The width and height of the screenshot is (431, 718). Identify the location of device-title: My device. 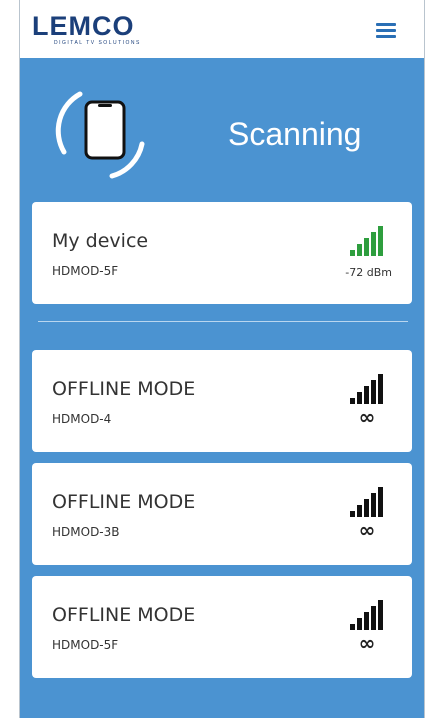
(100, 241).